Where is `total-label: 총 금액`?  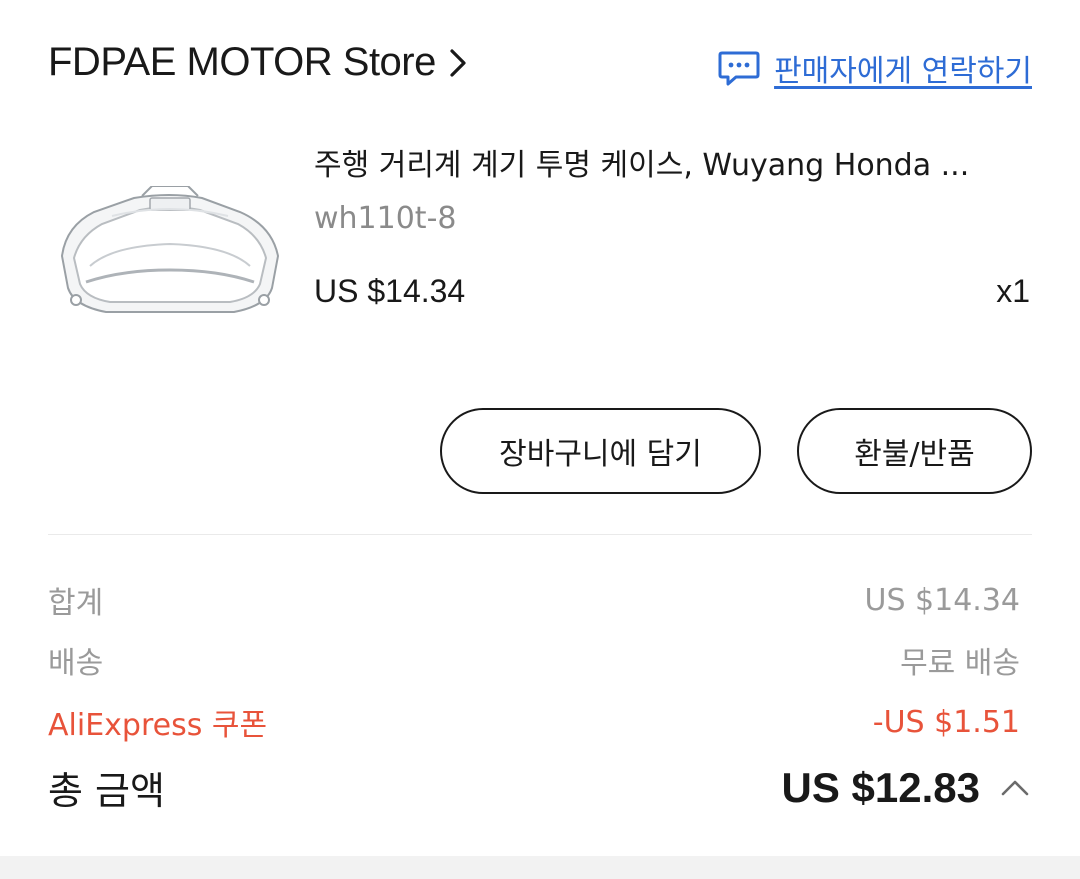
total-label: 총 금액 is located at coordinates (106, 791).